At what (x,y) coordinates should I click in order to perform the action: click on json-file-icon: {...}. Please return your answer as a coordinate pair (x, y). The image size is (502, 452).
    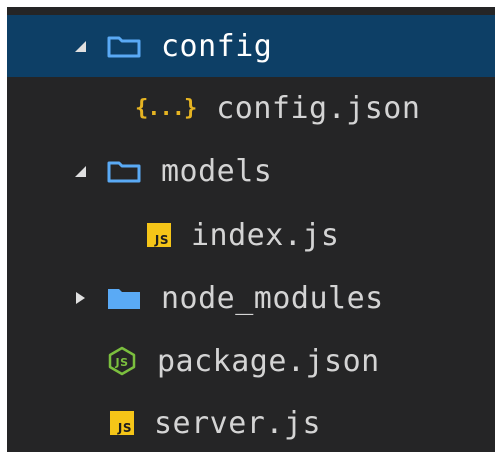
    Looking at the image, I should click on (166, 108).